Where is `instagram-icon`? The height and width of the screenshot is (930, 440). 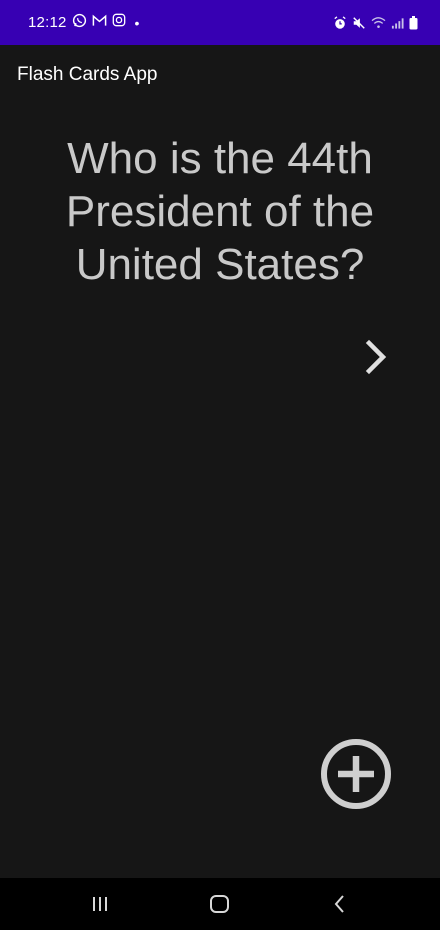 instagram-icon is located at coordinates (119, 22).